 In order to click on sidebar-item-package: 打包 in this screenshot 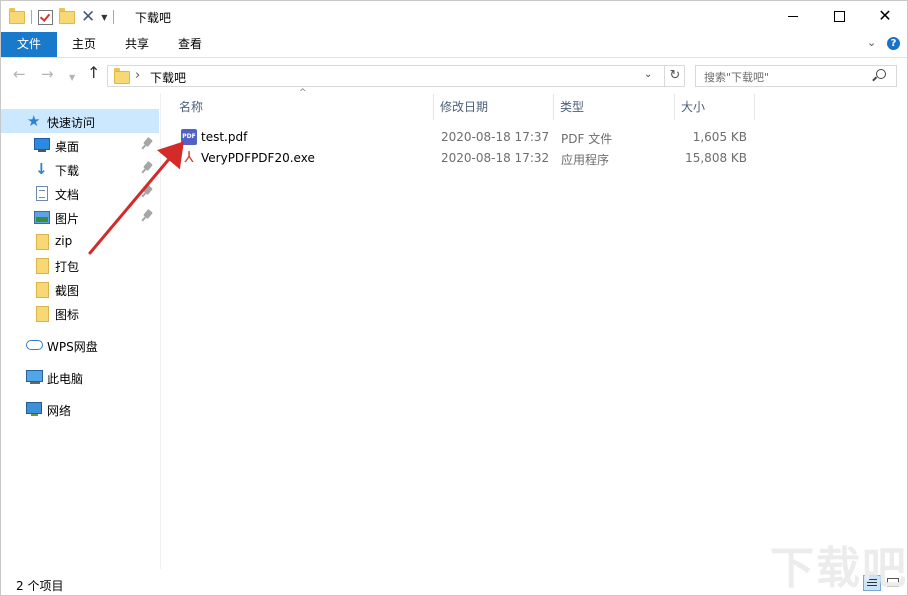, I will do `click(80, 265)`.